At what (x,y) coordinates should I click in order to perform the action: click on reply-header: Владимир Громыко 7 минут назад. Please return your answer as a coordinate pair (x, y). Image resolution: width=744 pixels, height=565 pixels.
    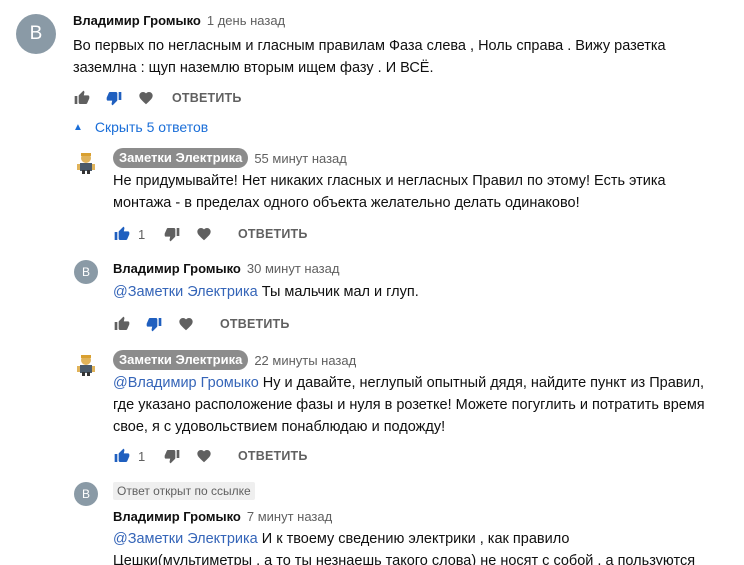
    Looking at the image, I should click on (222, 516).